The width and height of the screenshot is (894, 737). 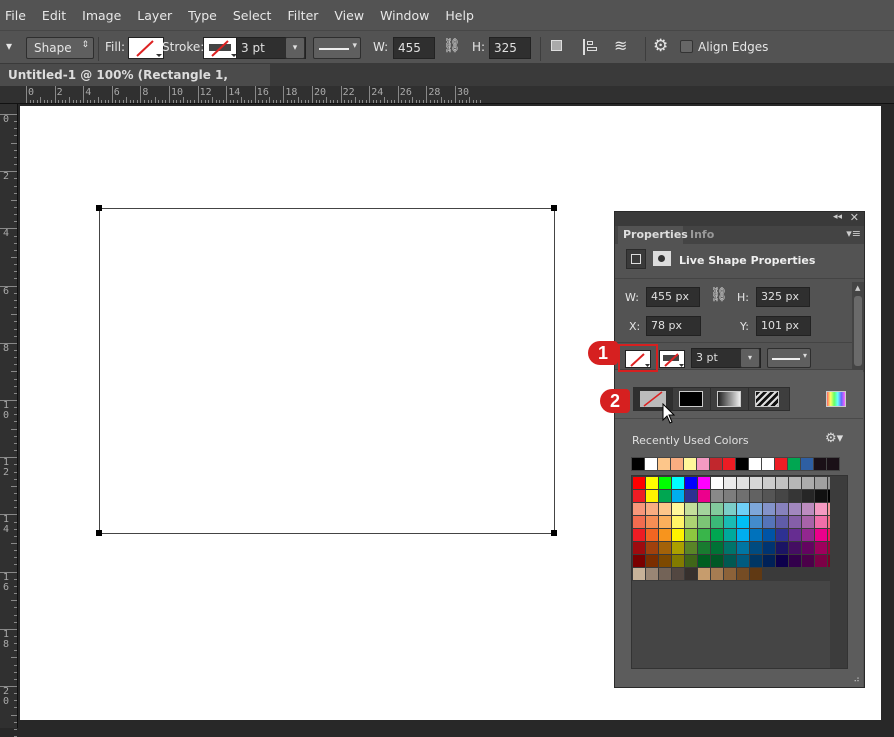 I want to click on panel-stroke-width-input: 3 pt ▾, so click(x=726, y=358).